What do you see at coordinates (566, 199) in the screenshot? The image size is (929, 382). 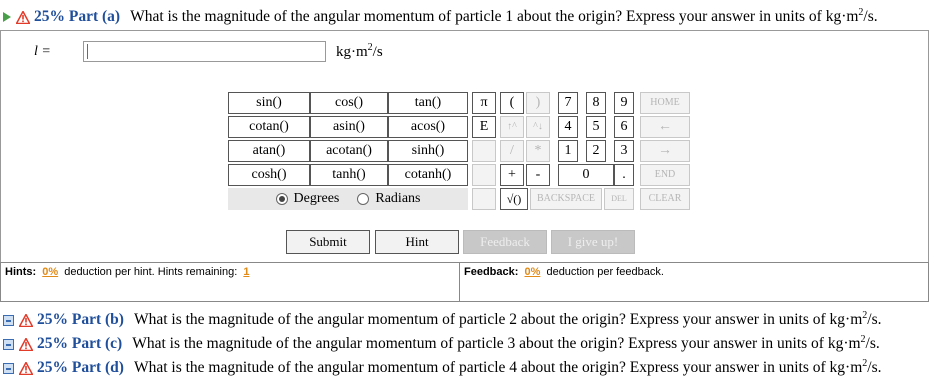 I see `backspace-key: BACKSPACE` at bounding box center [566, 199].